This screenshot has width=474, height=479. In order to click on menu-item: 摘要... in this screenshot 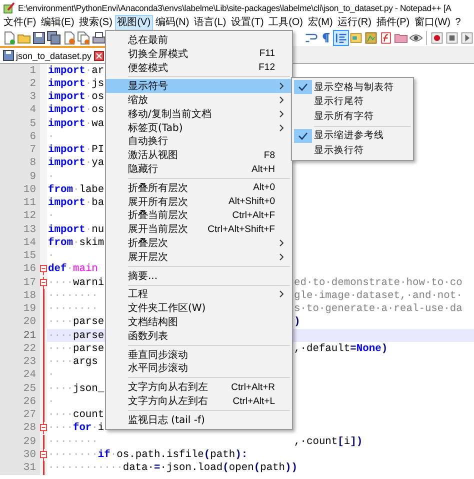, I will do `click(199, 275)`.